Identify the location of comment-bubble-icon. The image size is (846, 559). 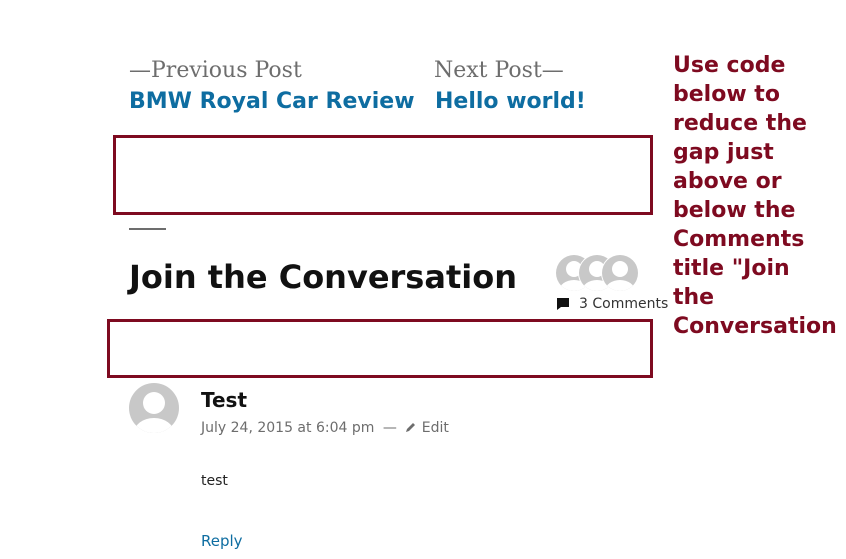
(563, 303).